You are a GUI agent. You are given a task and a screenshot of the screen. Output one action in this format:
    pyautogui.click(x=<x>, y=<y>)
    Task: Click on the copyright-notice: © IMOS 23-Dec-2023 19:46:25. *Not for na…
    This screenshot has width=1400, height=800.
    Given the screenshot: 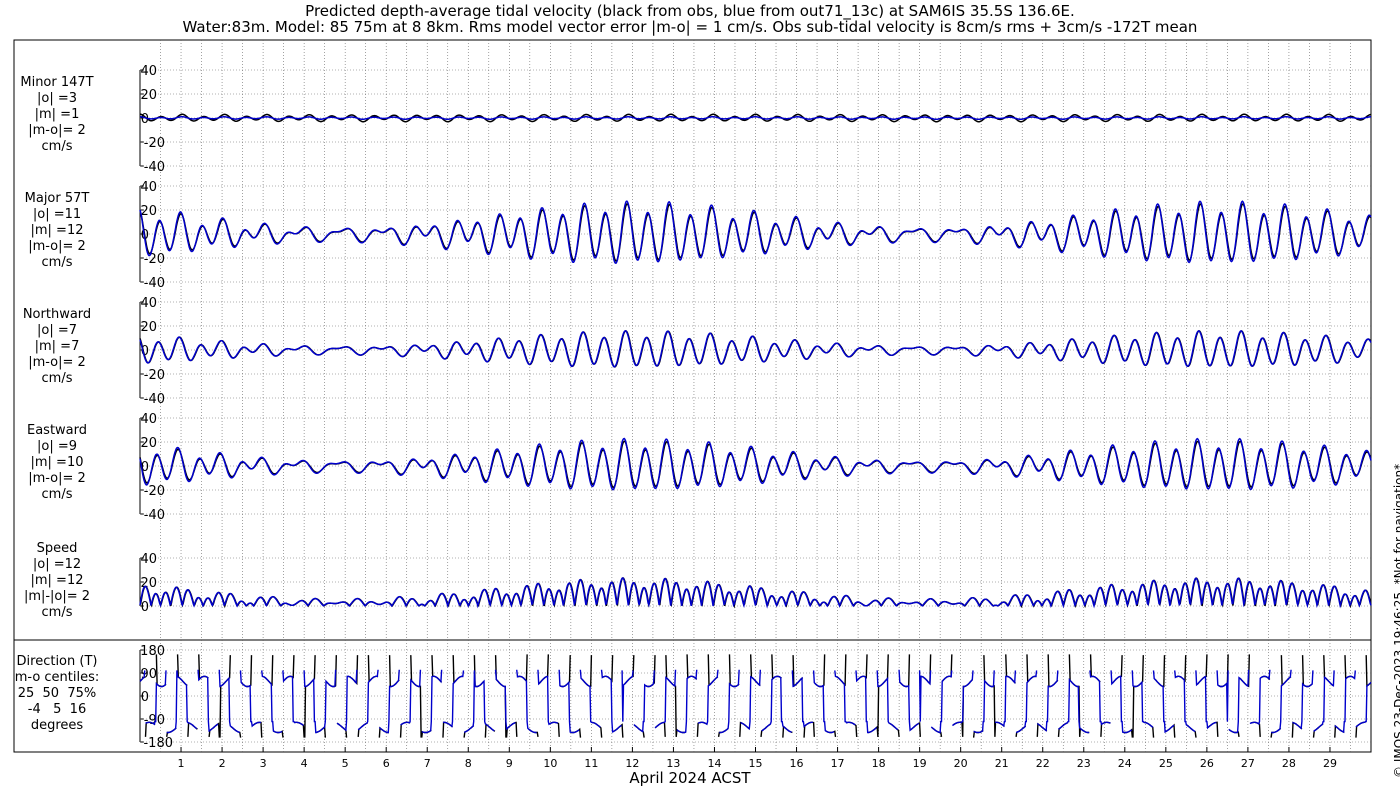 What is the action you would take?
    pyautogui.click(x=1396, y=620)
    